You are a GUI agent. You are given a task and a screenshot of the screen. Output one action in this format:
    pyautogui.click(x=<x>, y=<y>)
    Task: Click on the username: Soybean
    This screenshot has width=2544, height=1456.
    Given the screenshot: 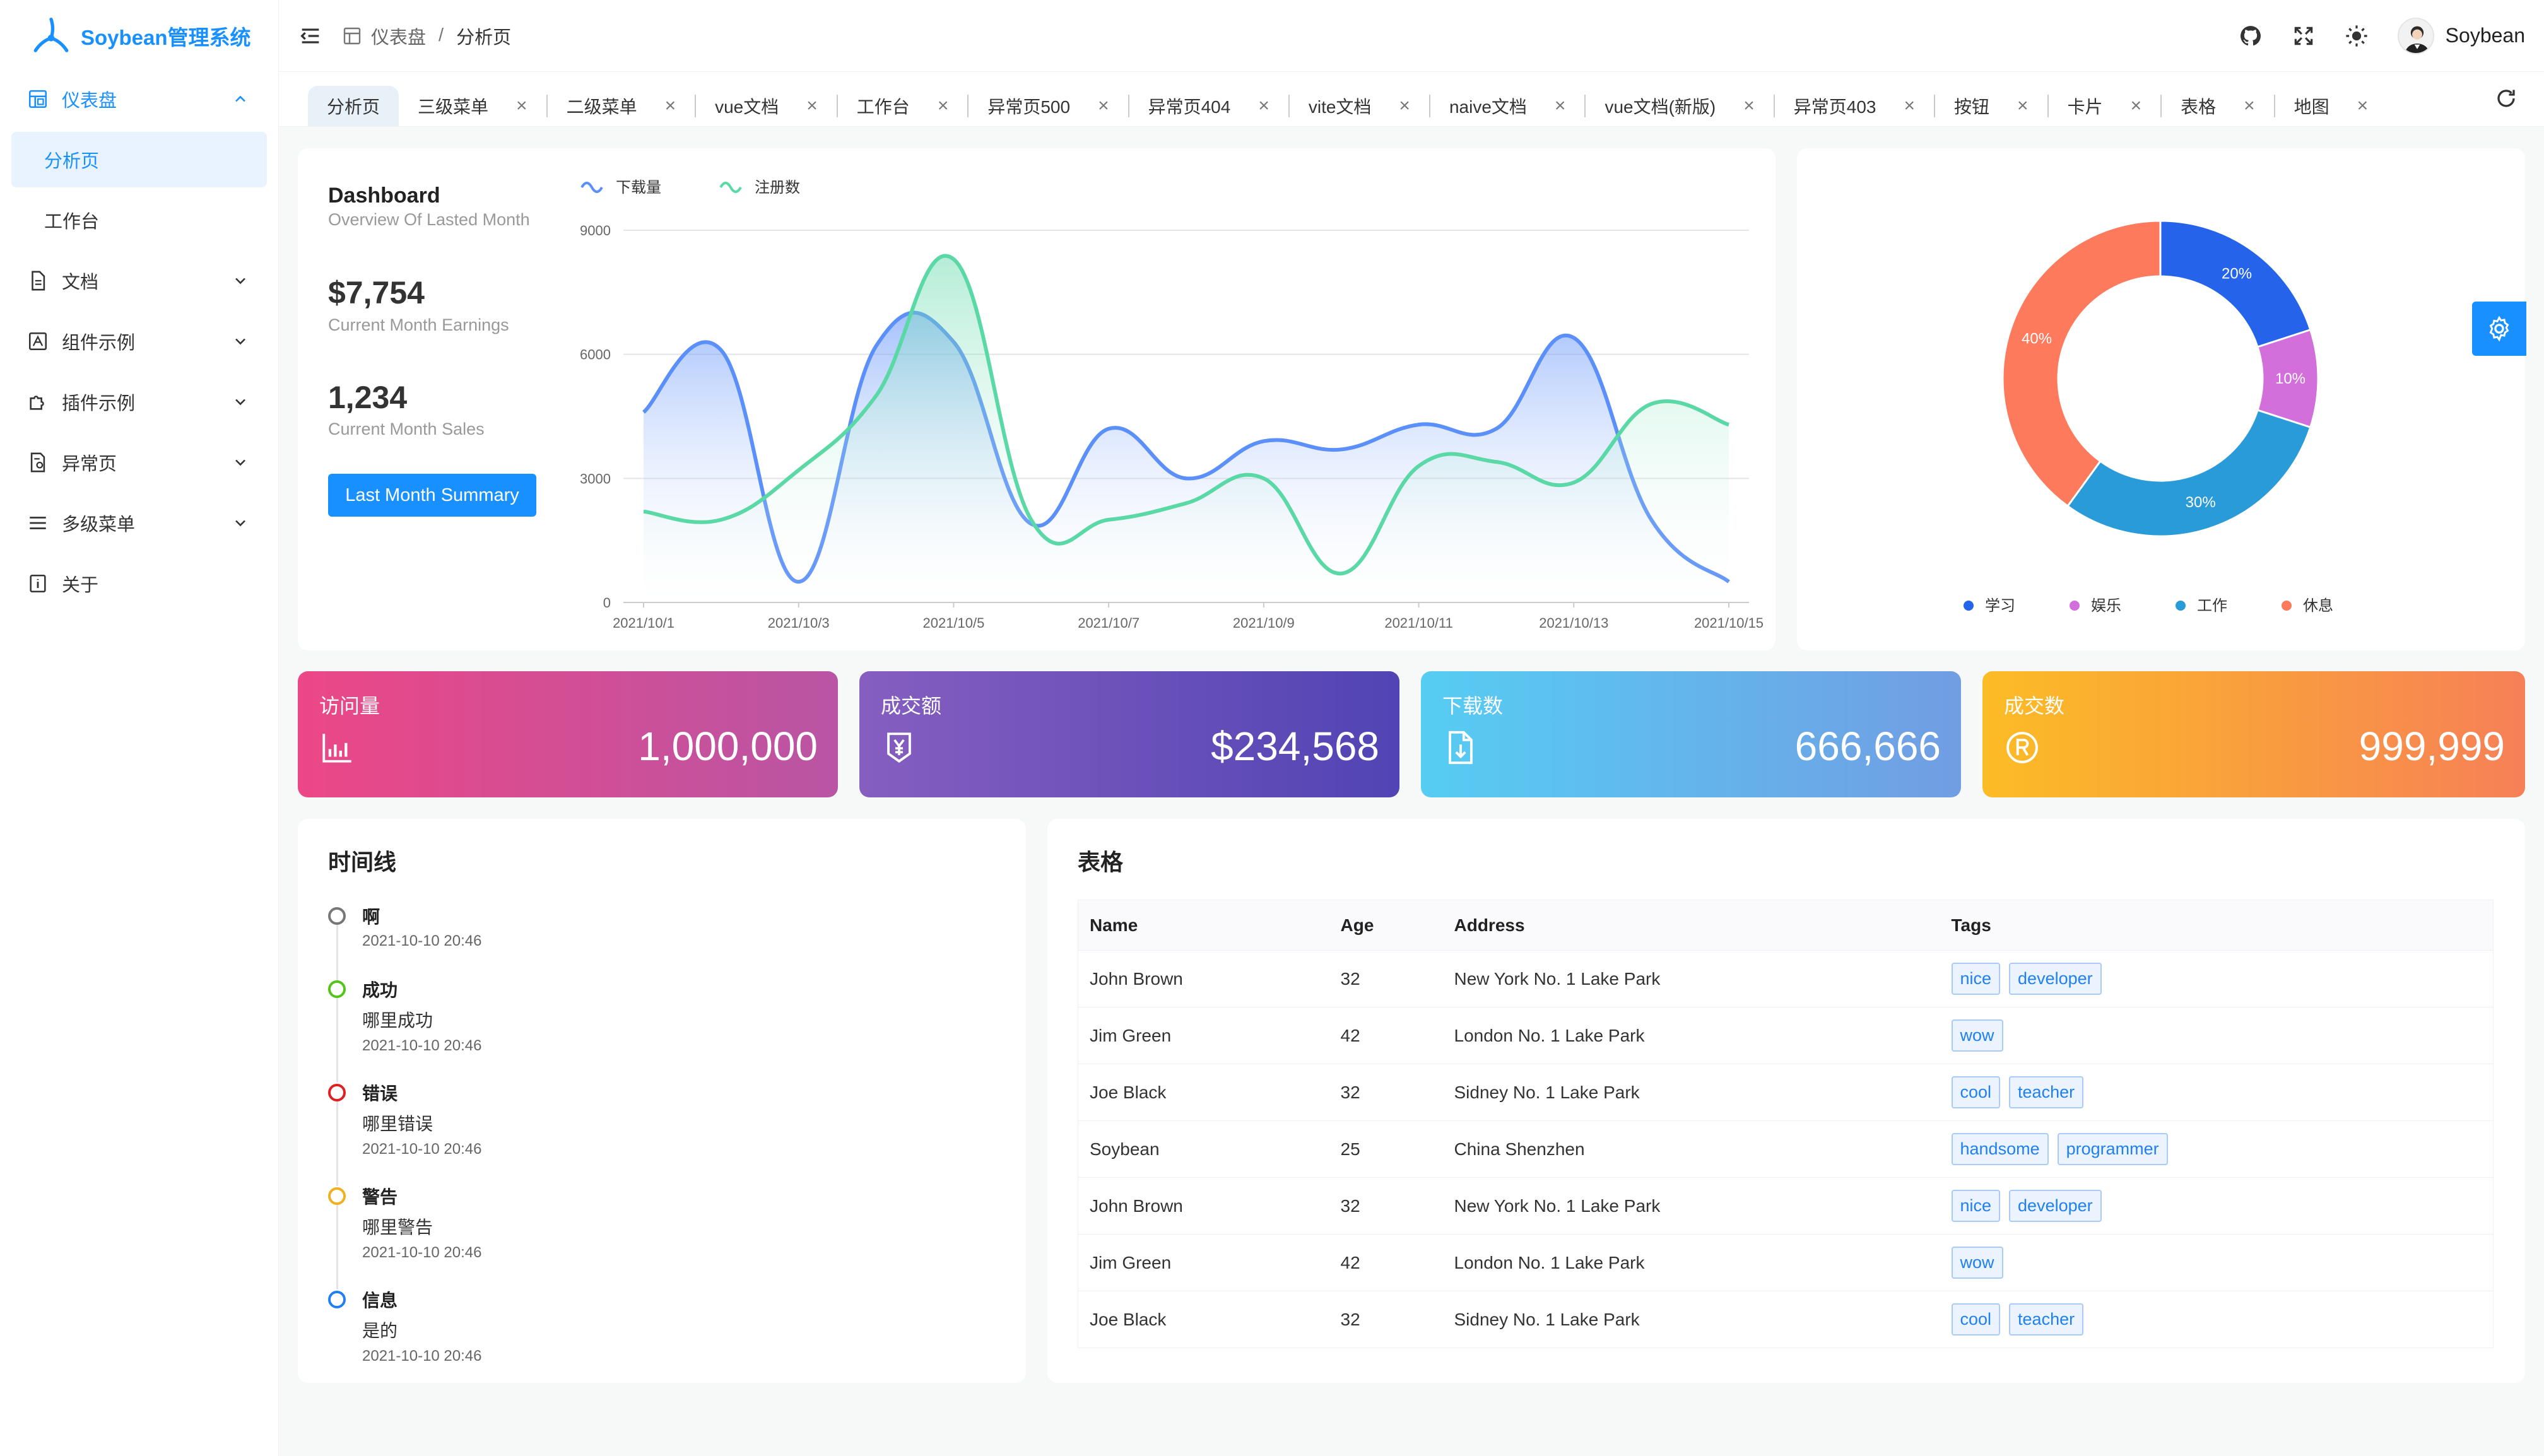 What is the action you would take?
    pyautogui.click(x=2485, y=35)
    